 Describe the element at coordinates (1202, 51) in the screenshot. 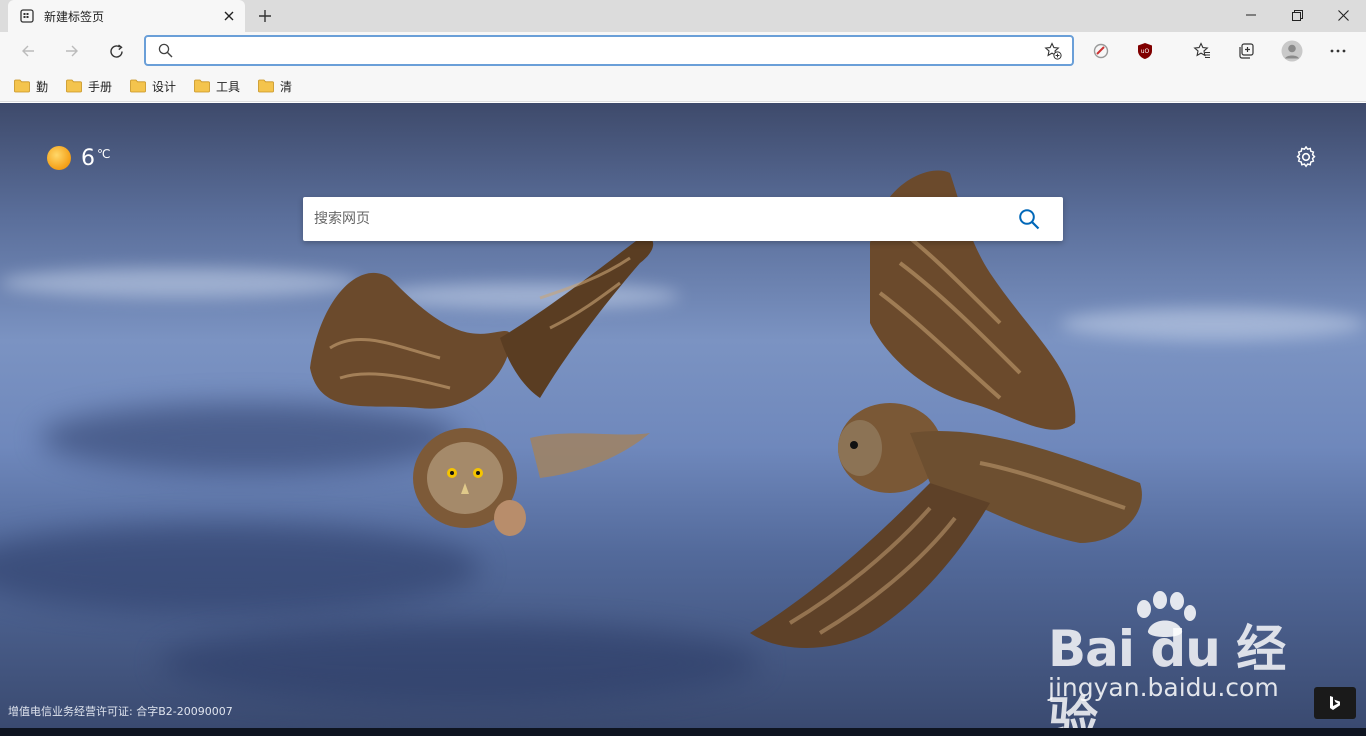

I see `favorites-icon` at that location.